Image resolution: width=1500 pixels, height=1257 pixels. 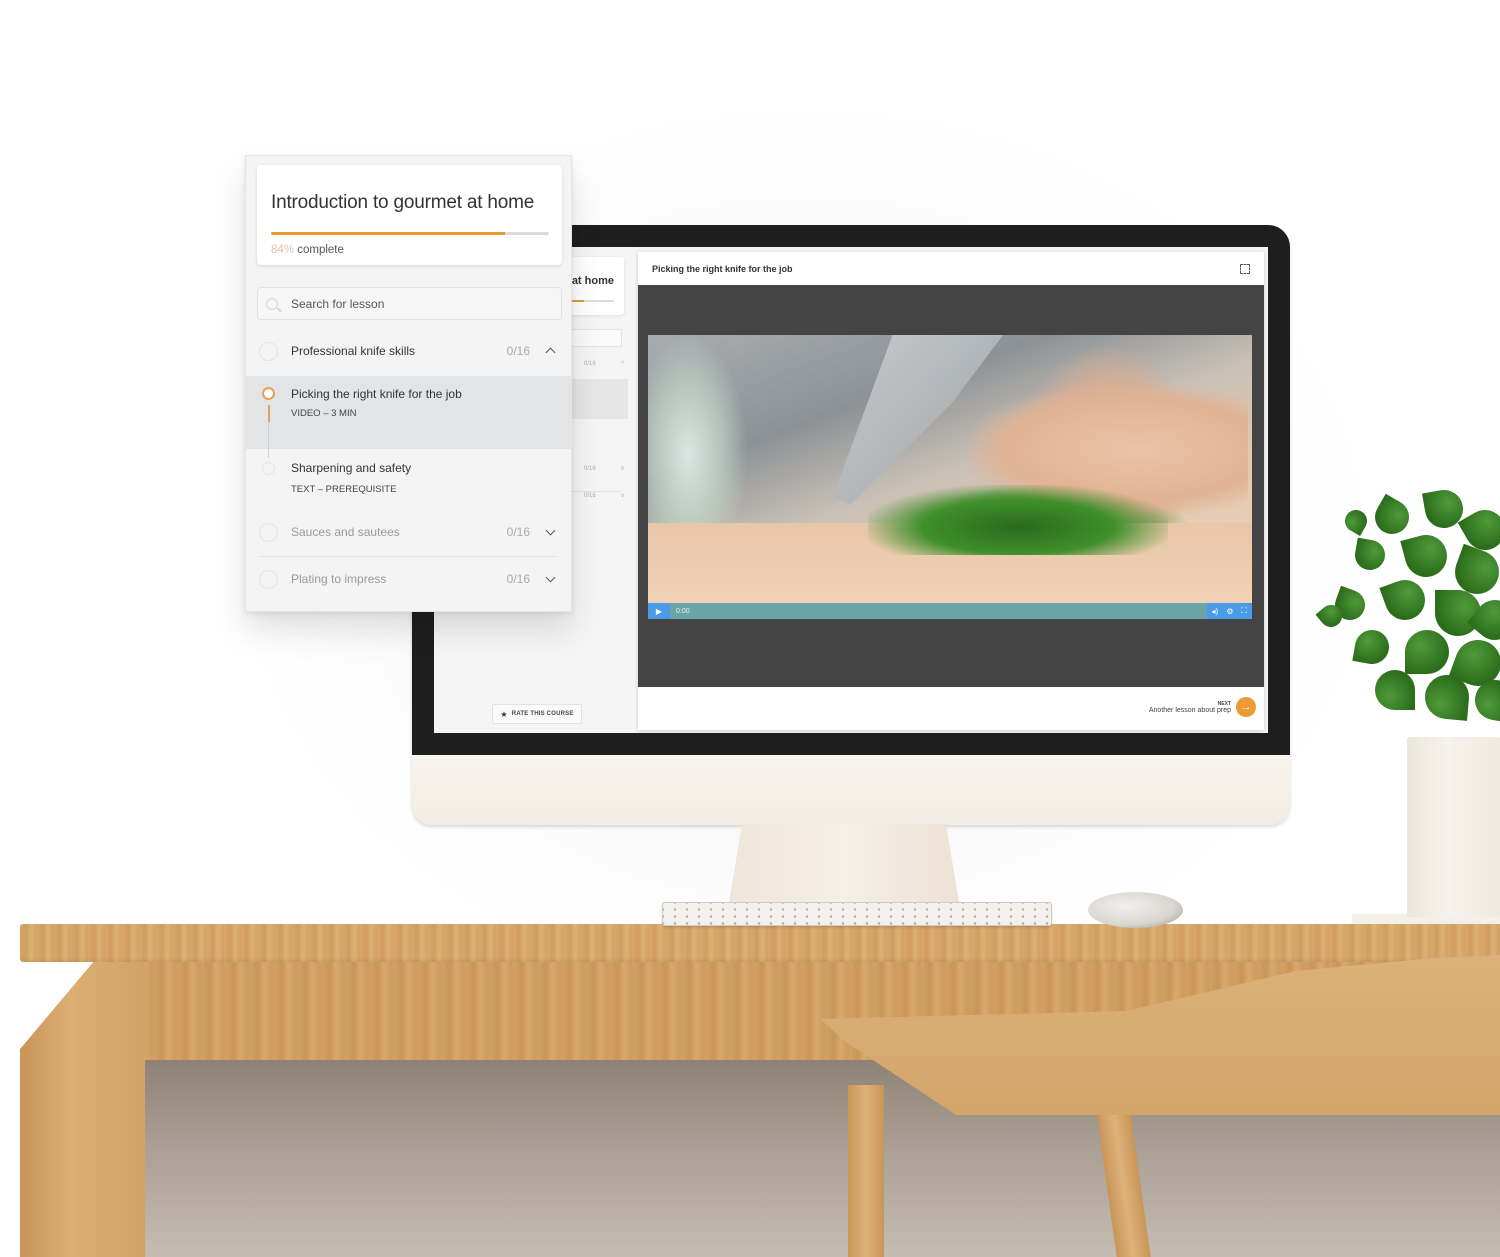 I want to click on screen-search-input, so click(x=593, y=338).